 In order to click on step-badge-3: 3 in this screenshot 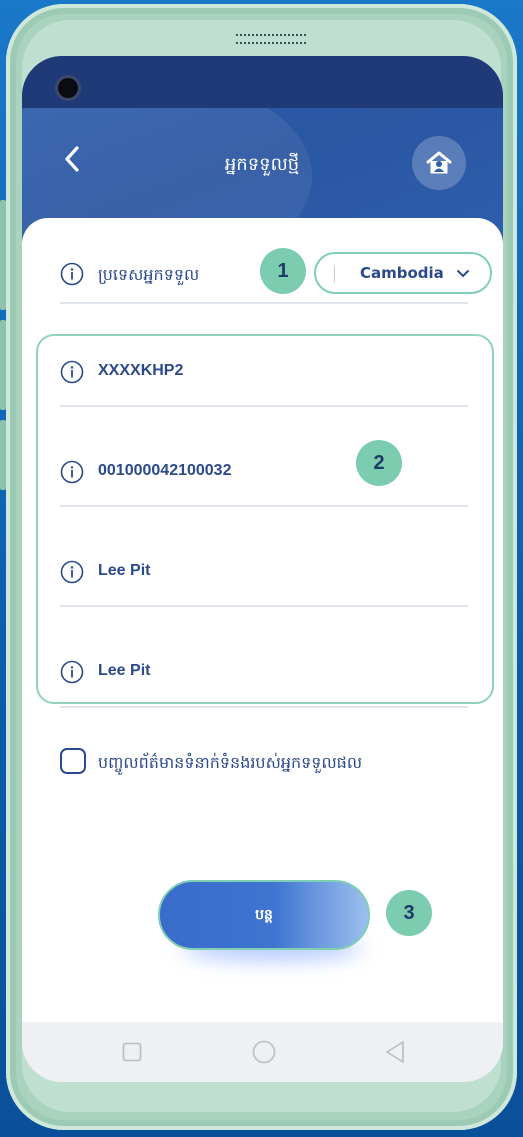, I will do `click(409, 913)`.